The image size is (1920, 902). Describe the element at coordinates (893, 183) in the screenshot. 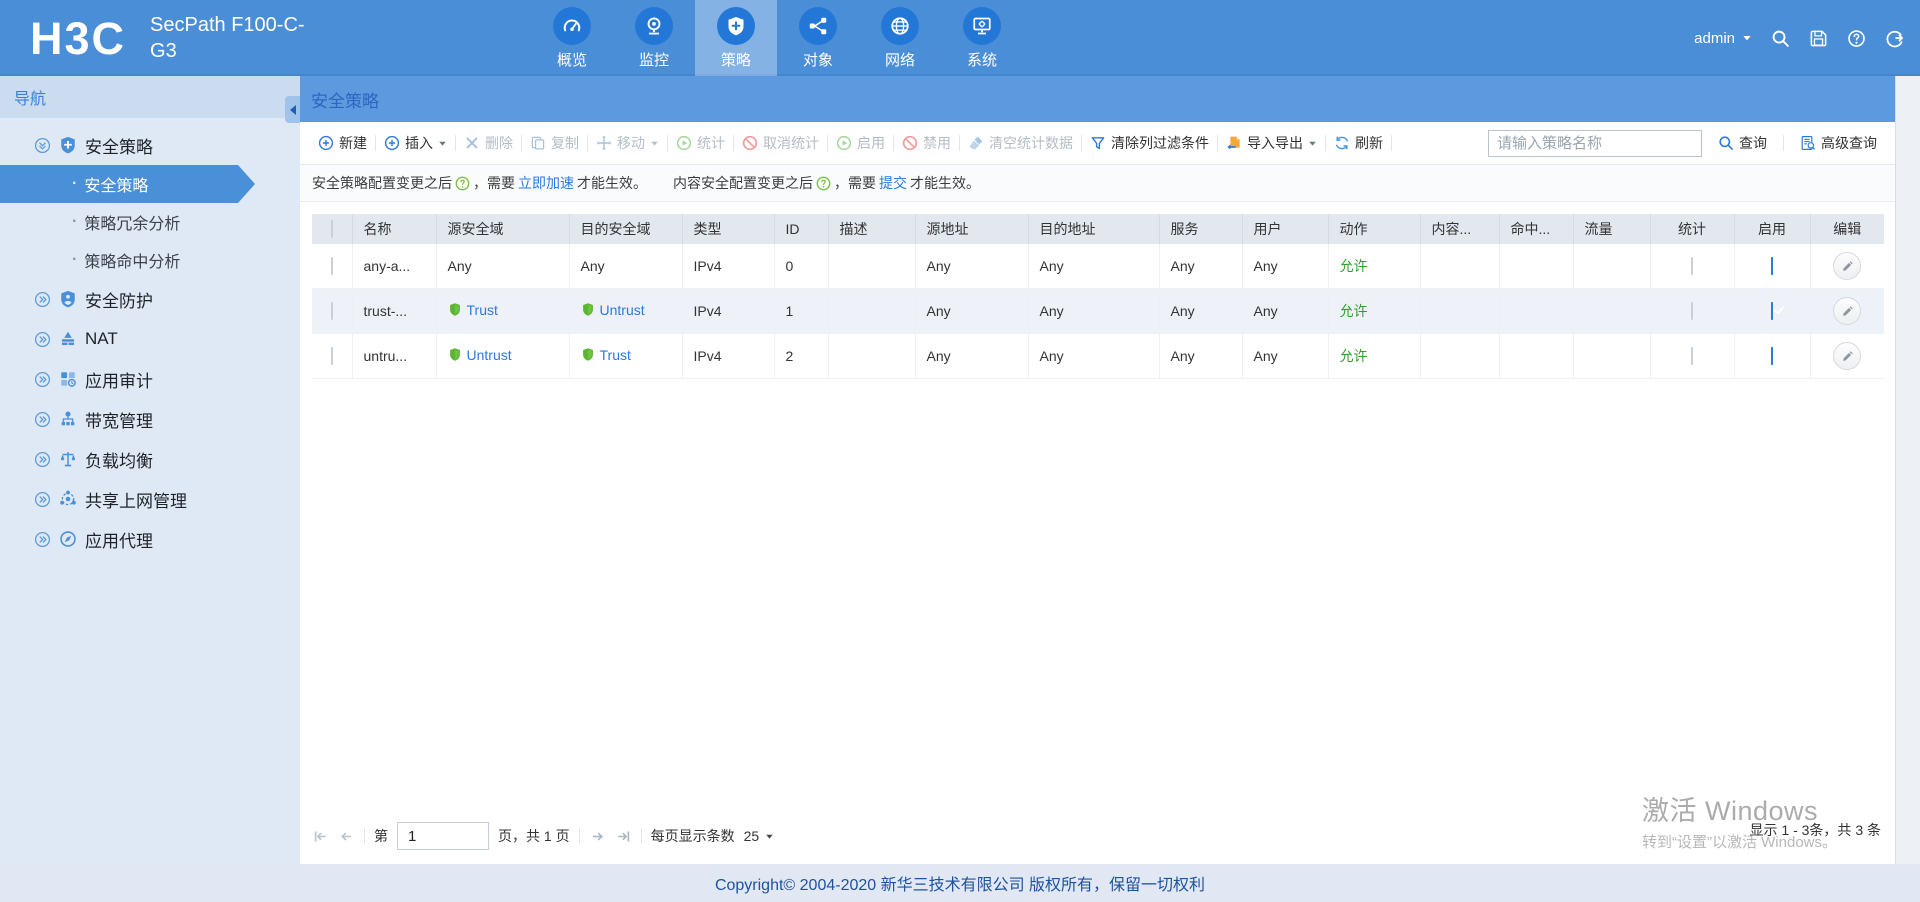

I see `submit-link: 提交` at that location.